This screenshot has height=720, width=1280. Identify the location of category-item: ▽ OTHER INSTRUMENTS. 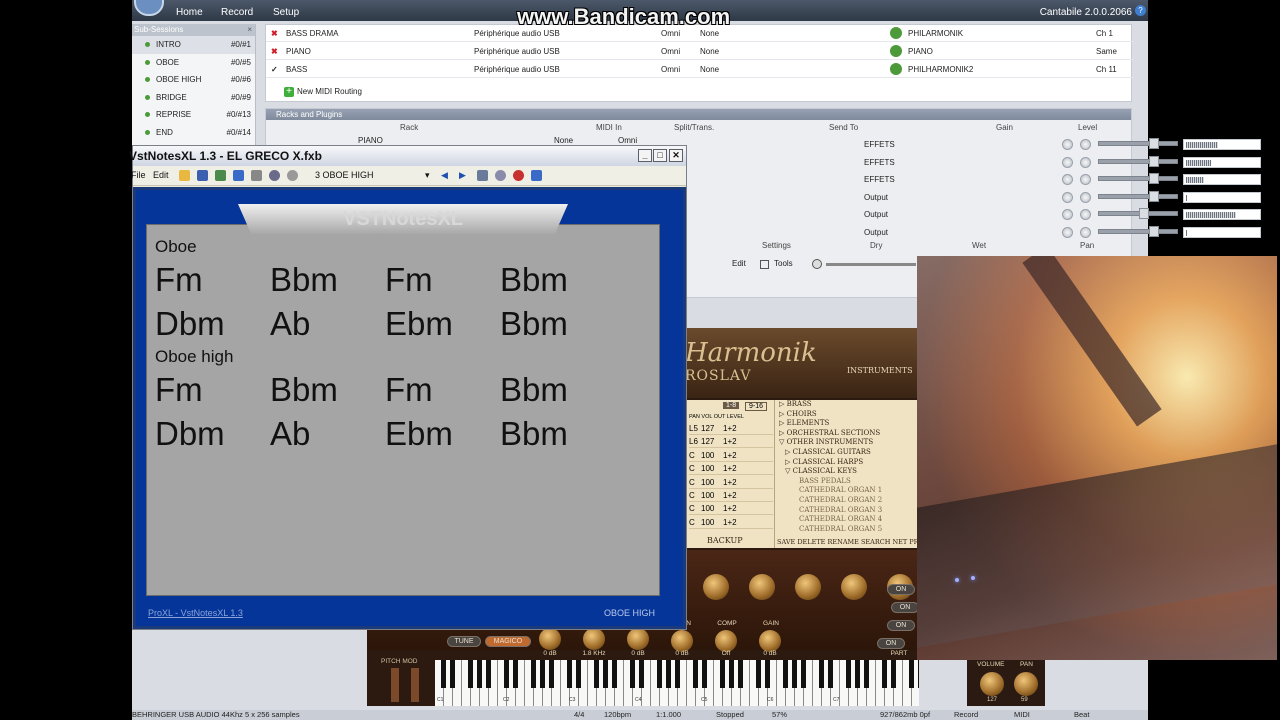
(849, 443).